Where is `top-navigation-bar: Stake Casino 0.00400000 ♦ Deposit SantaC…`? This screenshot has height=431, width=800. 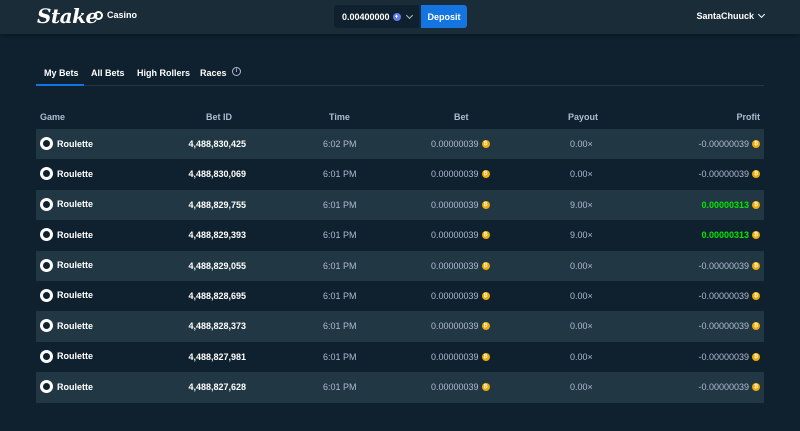
top-navigation-bar: Stake Casino 0.00400000 ♦ Deposit SantaC… is located at coordinates (400, 17).